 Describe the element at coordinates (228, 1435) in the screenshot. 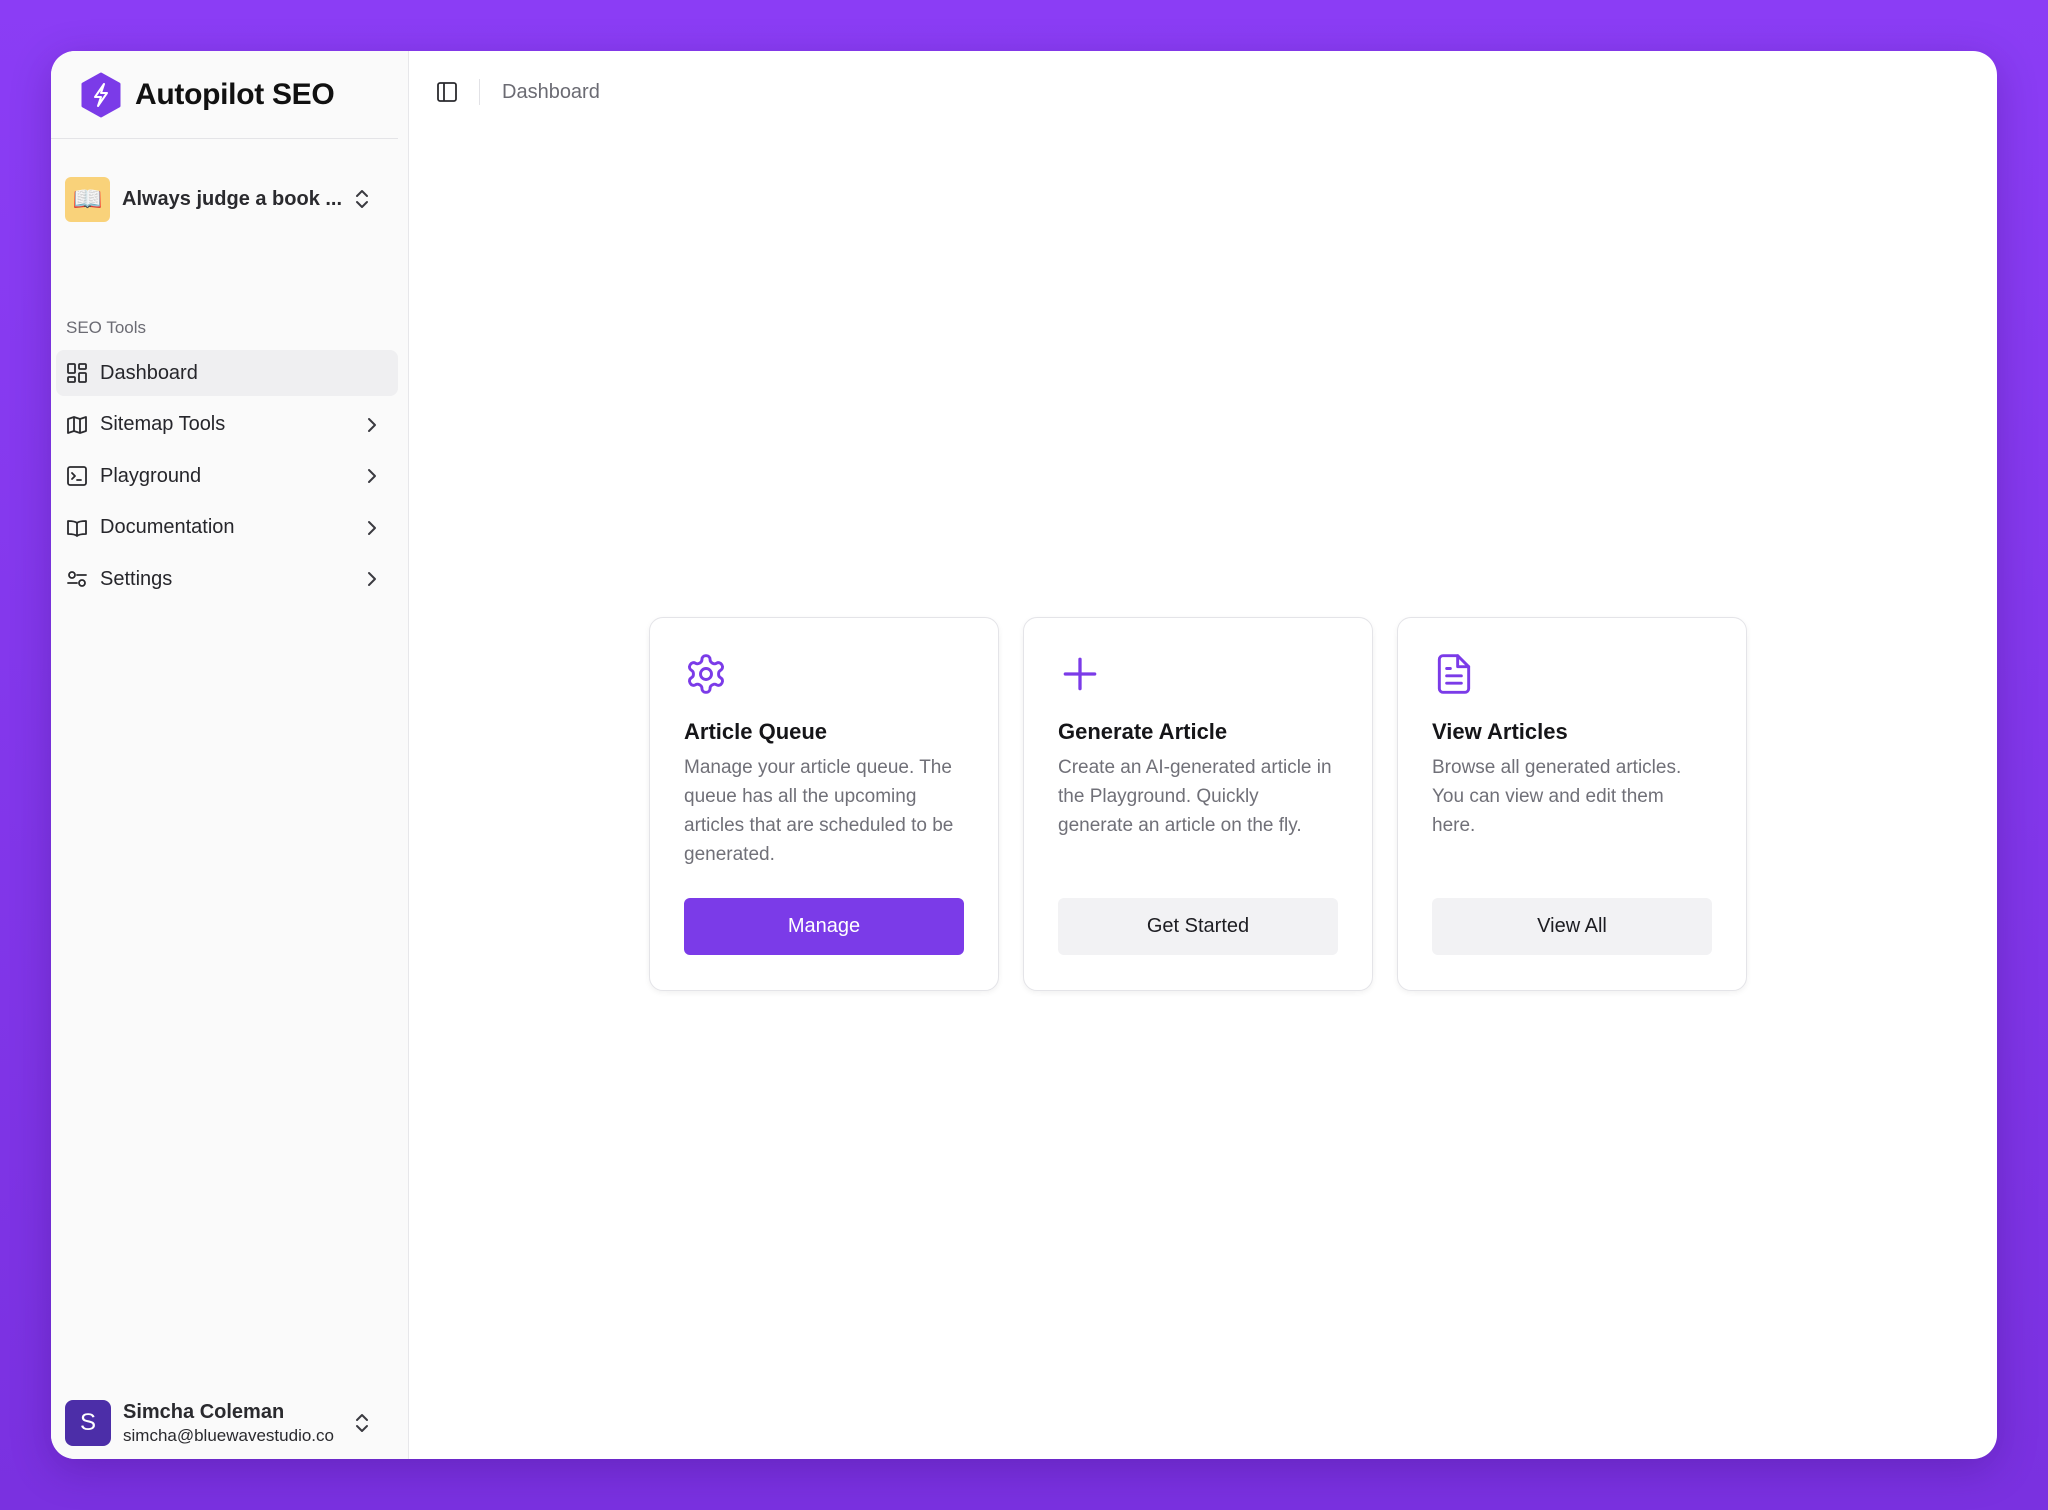

I see `user-email: simcha@bluewavestudio.co` at that location.